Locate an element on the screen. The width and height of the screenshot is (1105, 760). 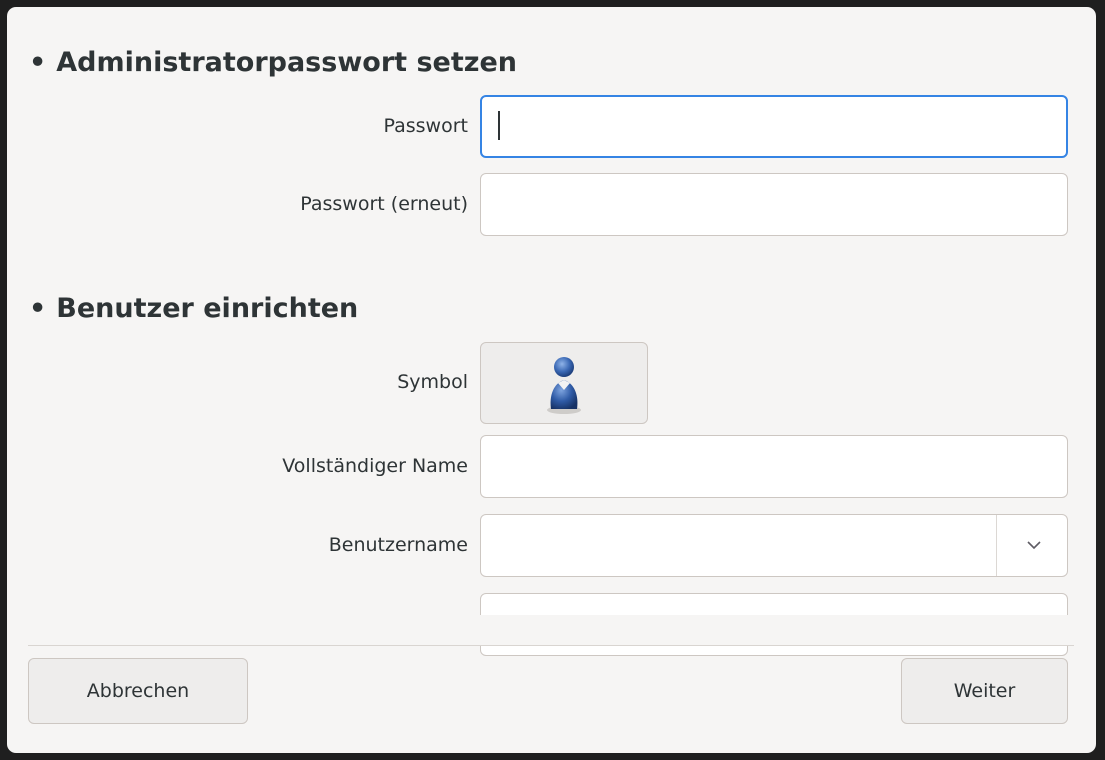
password-repeat-label: Passwort (erneut) is located at coordinates (384, 204).